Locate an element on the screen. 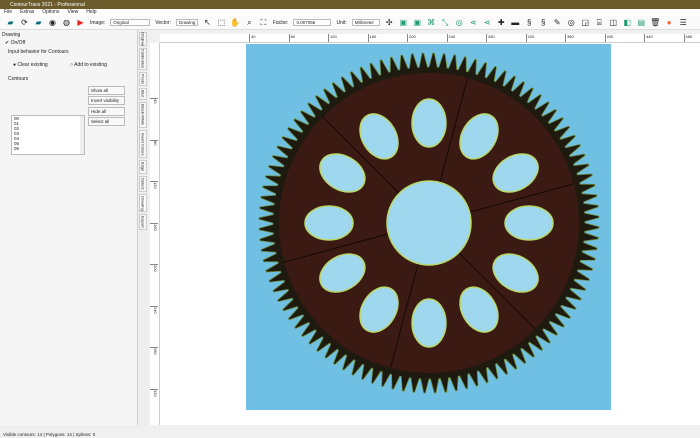 The height and width of the screenshot is (438, 700). on-off-checkbox: ✔ On/Off is located at coordinates (15, 43).